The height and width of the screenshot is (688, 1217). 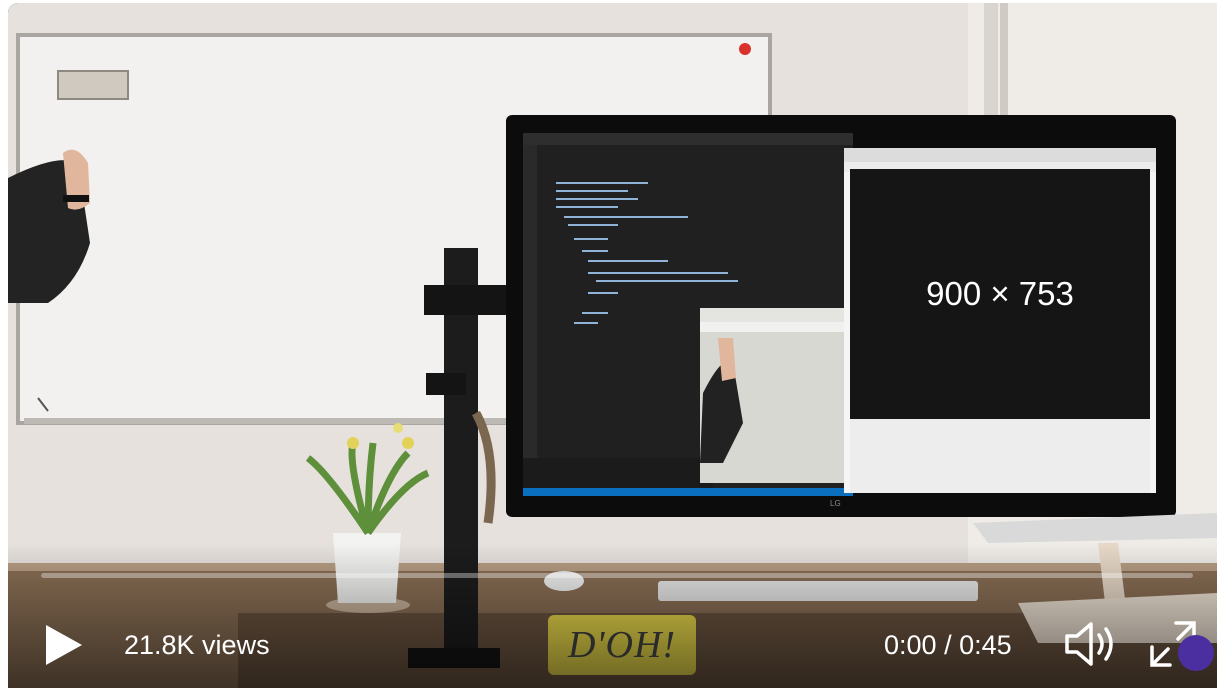 What do you see at coordinates (985, 645) in the screenshot?
I see `duration: 0:45` at bounding box center [985, 645].